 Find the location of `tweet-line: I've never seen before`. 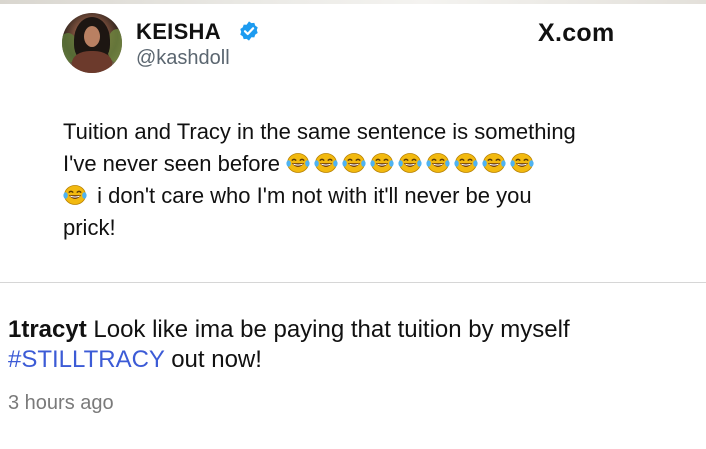

tweet-line: I've never seen before is located at coordinates (363, 164).